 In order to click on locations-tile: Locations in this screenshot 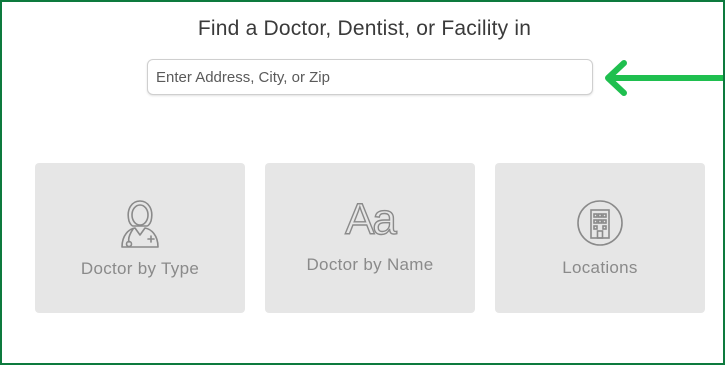, I will do `click(600, 238)`.